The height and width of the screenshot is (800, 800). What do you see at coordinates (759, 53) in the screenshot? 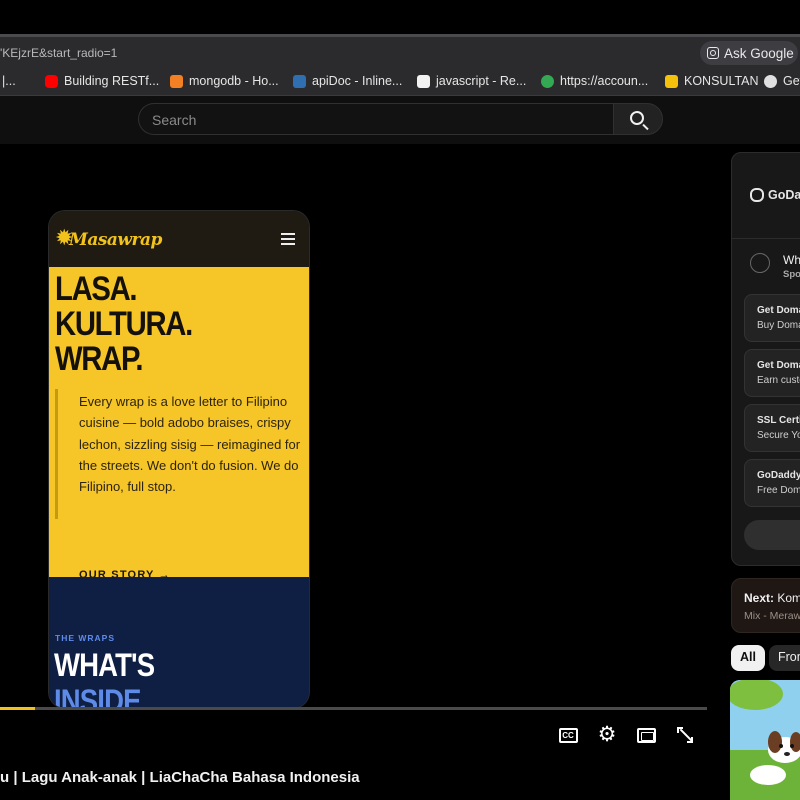
I see `ask-google-label: Ask Google` at bounding box center [759, 53].